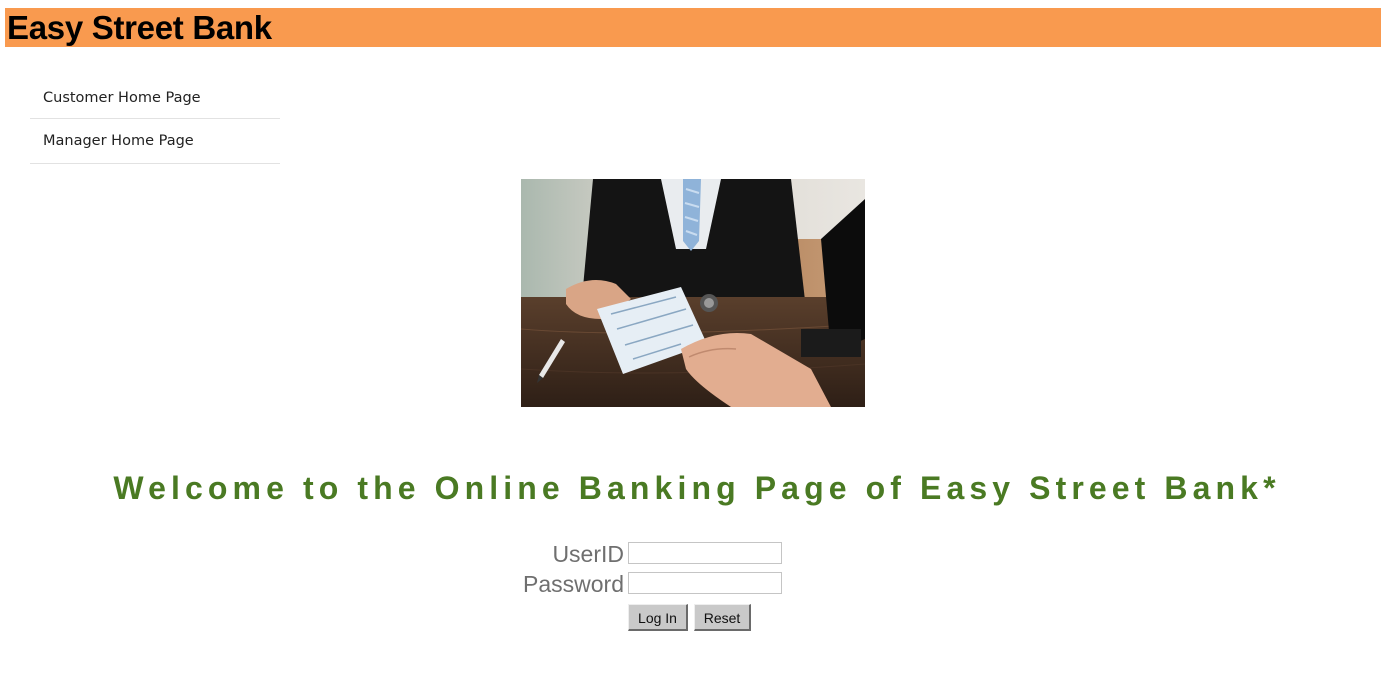 This screenshot has height=675, width=1386. What do you see at coordinates (588, 554) in the screenshot?
I see `userid-label: UserID` at bounding box center [588, 554].